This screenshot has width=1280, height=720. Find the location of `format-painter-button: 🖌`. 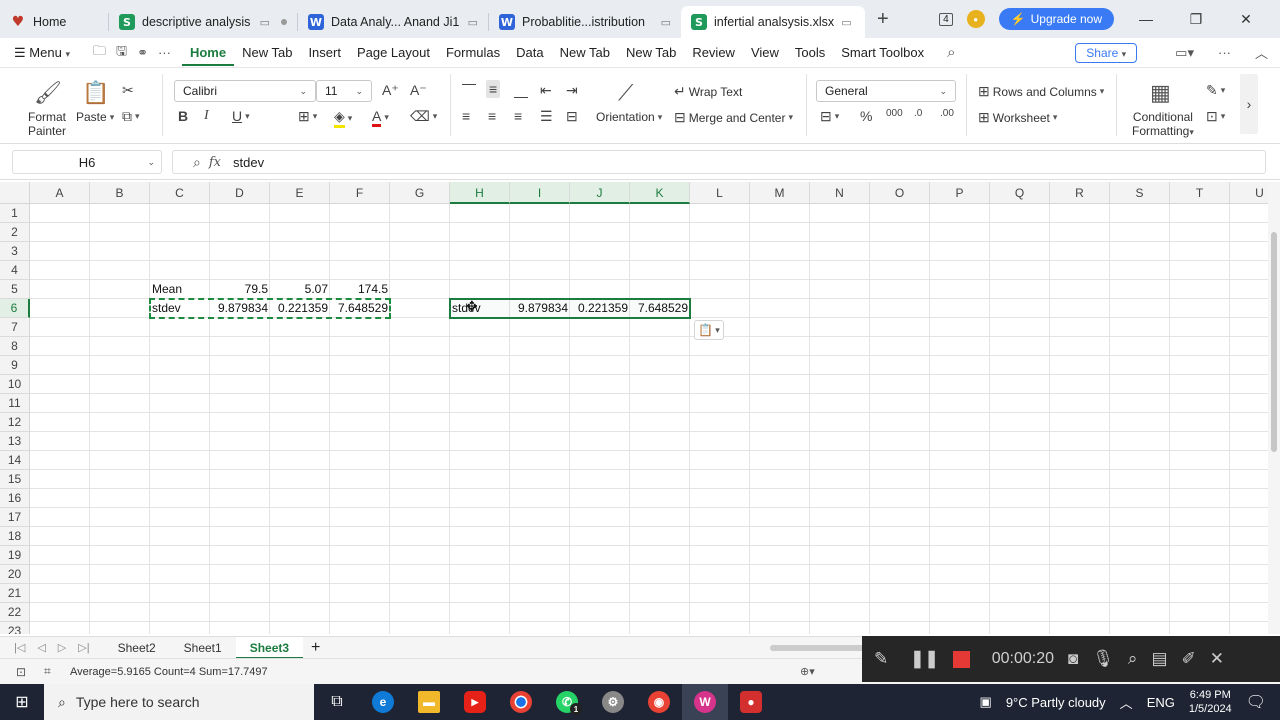

format-painter-button: 🖌 is located at coordinates (48, 93).